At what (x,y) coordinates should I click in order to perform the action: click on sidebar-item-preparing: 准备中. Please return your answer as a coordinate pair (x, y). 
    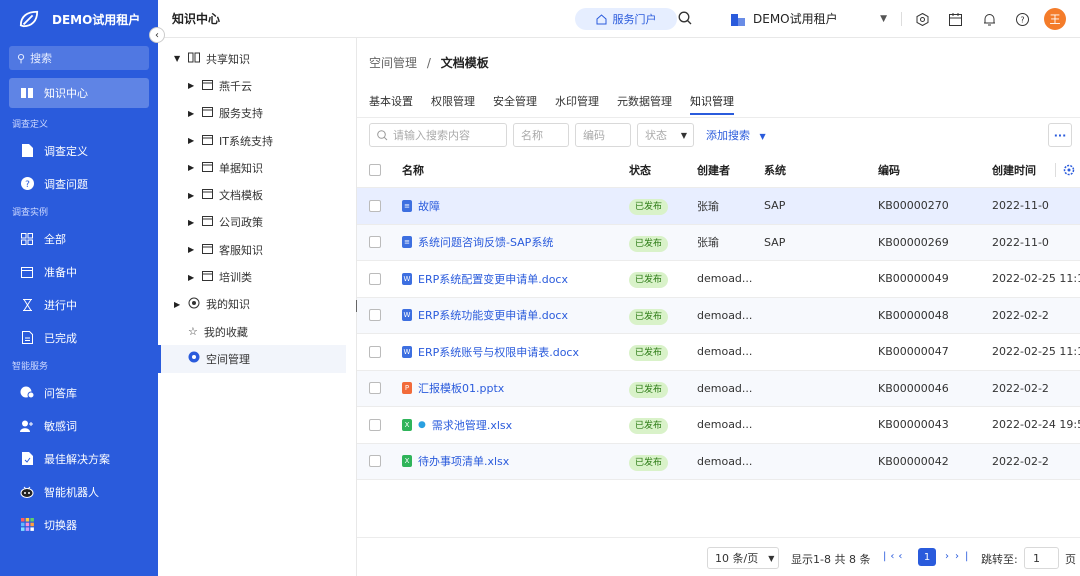
    Looking at the image, I should click on (79, 271).